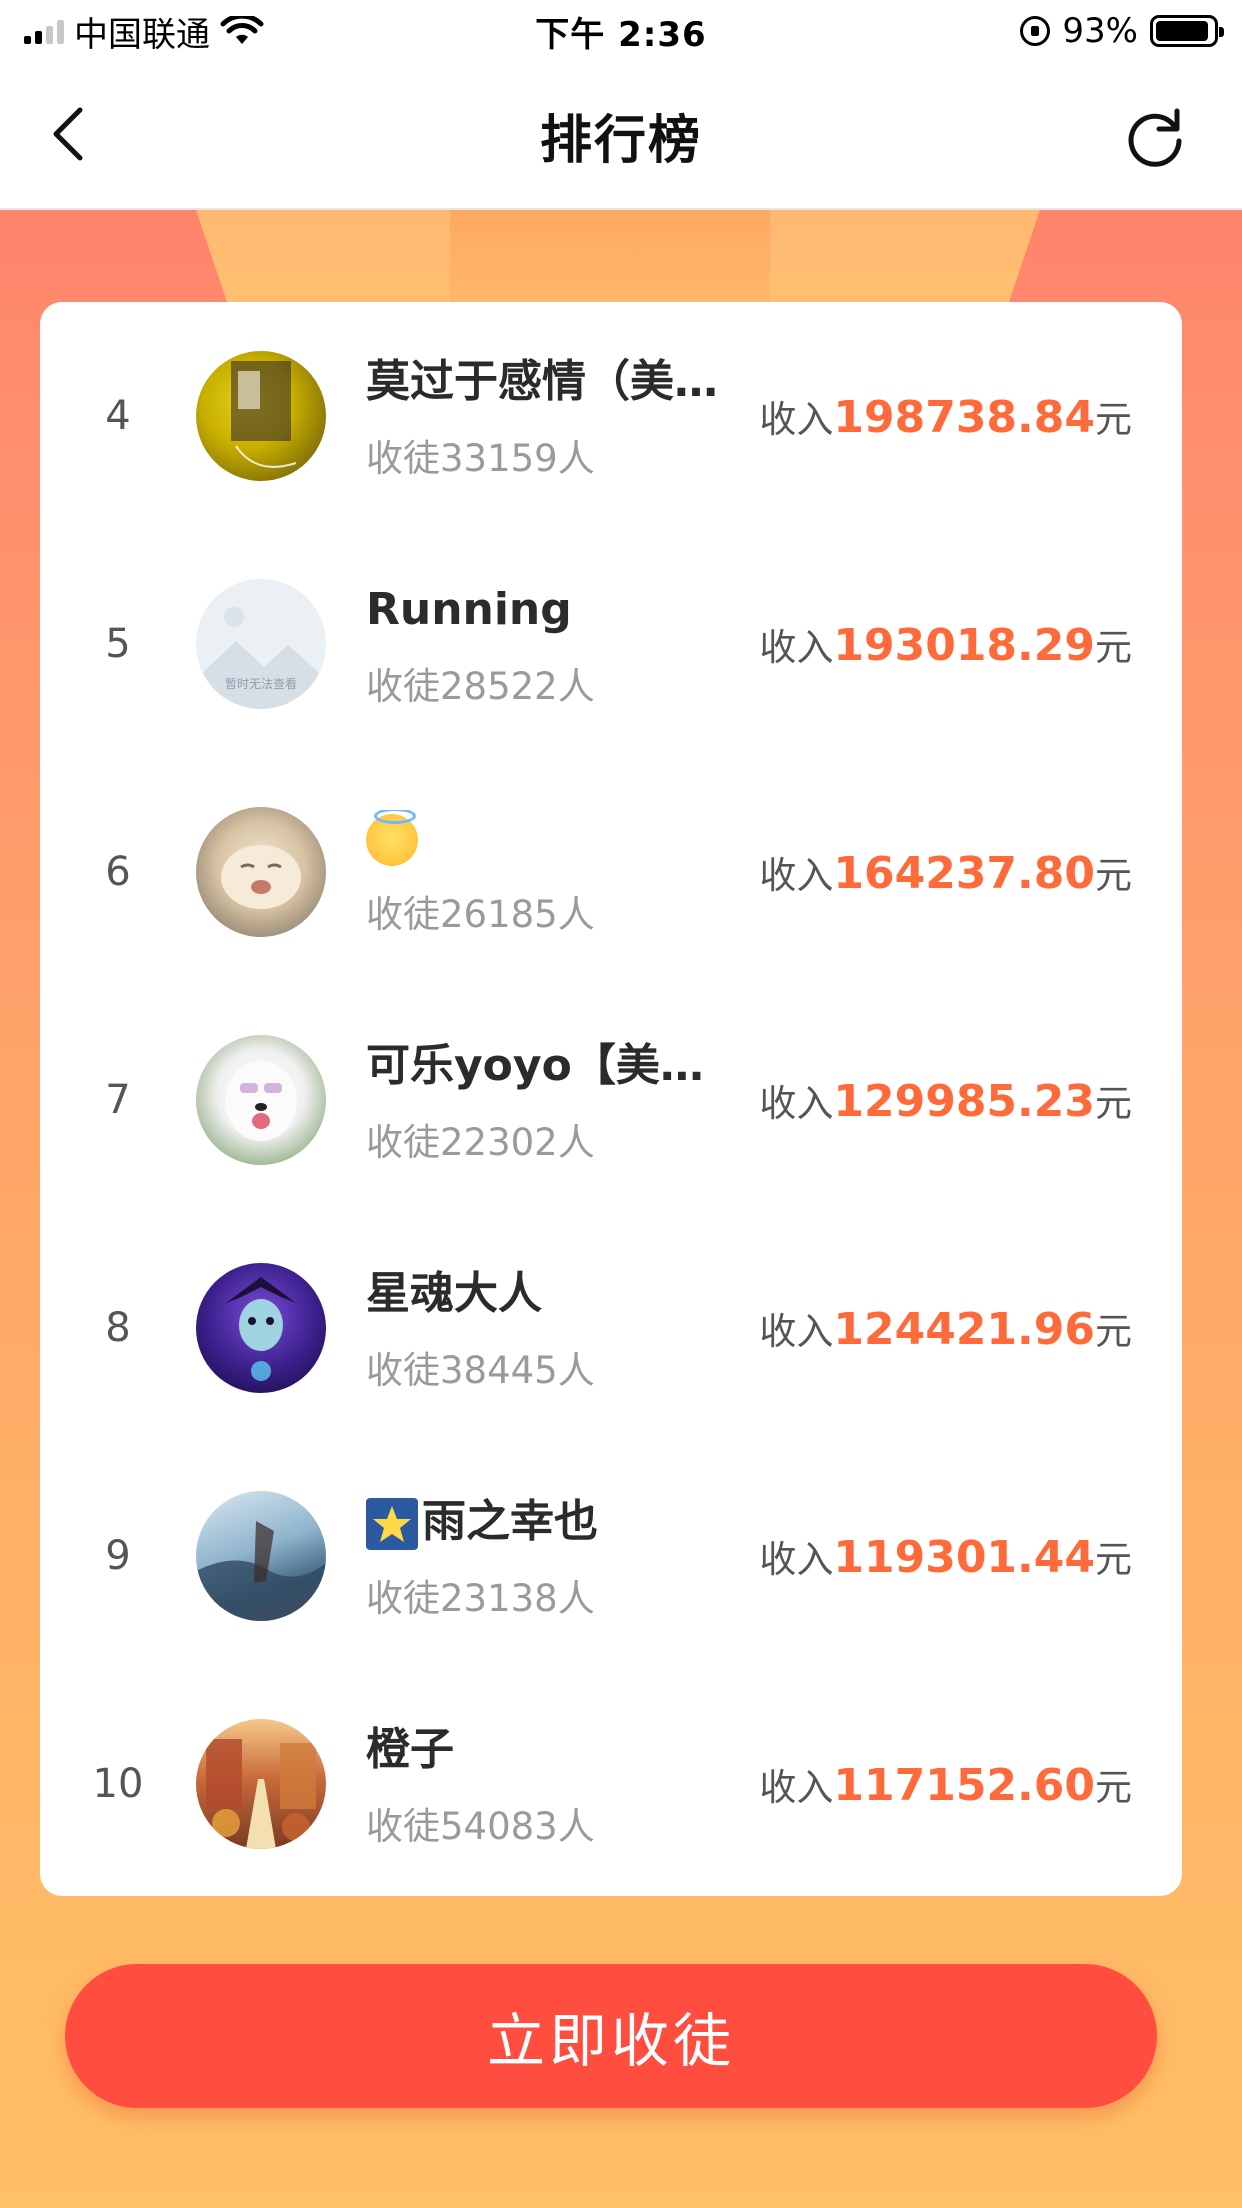  What do you see at coordinates (964, 873) in the screenshot?
I see `income-amount: 164237.80` at bounding box center [964, 873].